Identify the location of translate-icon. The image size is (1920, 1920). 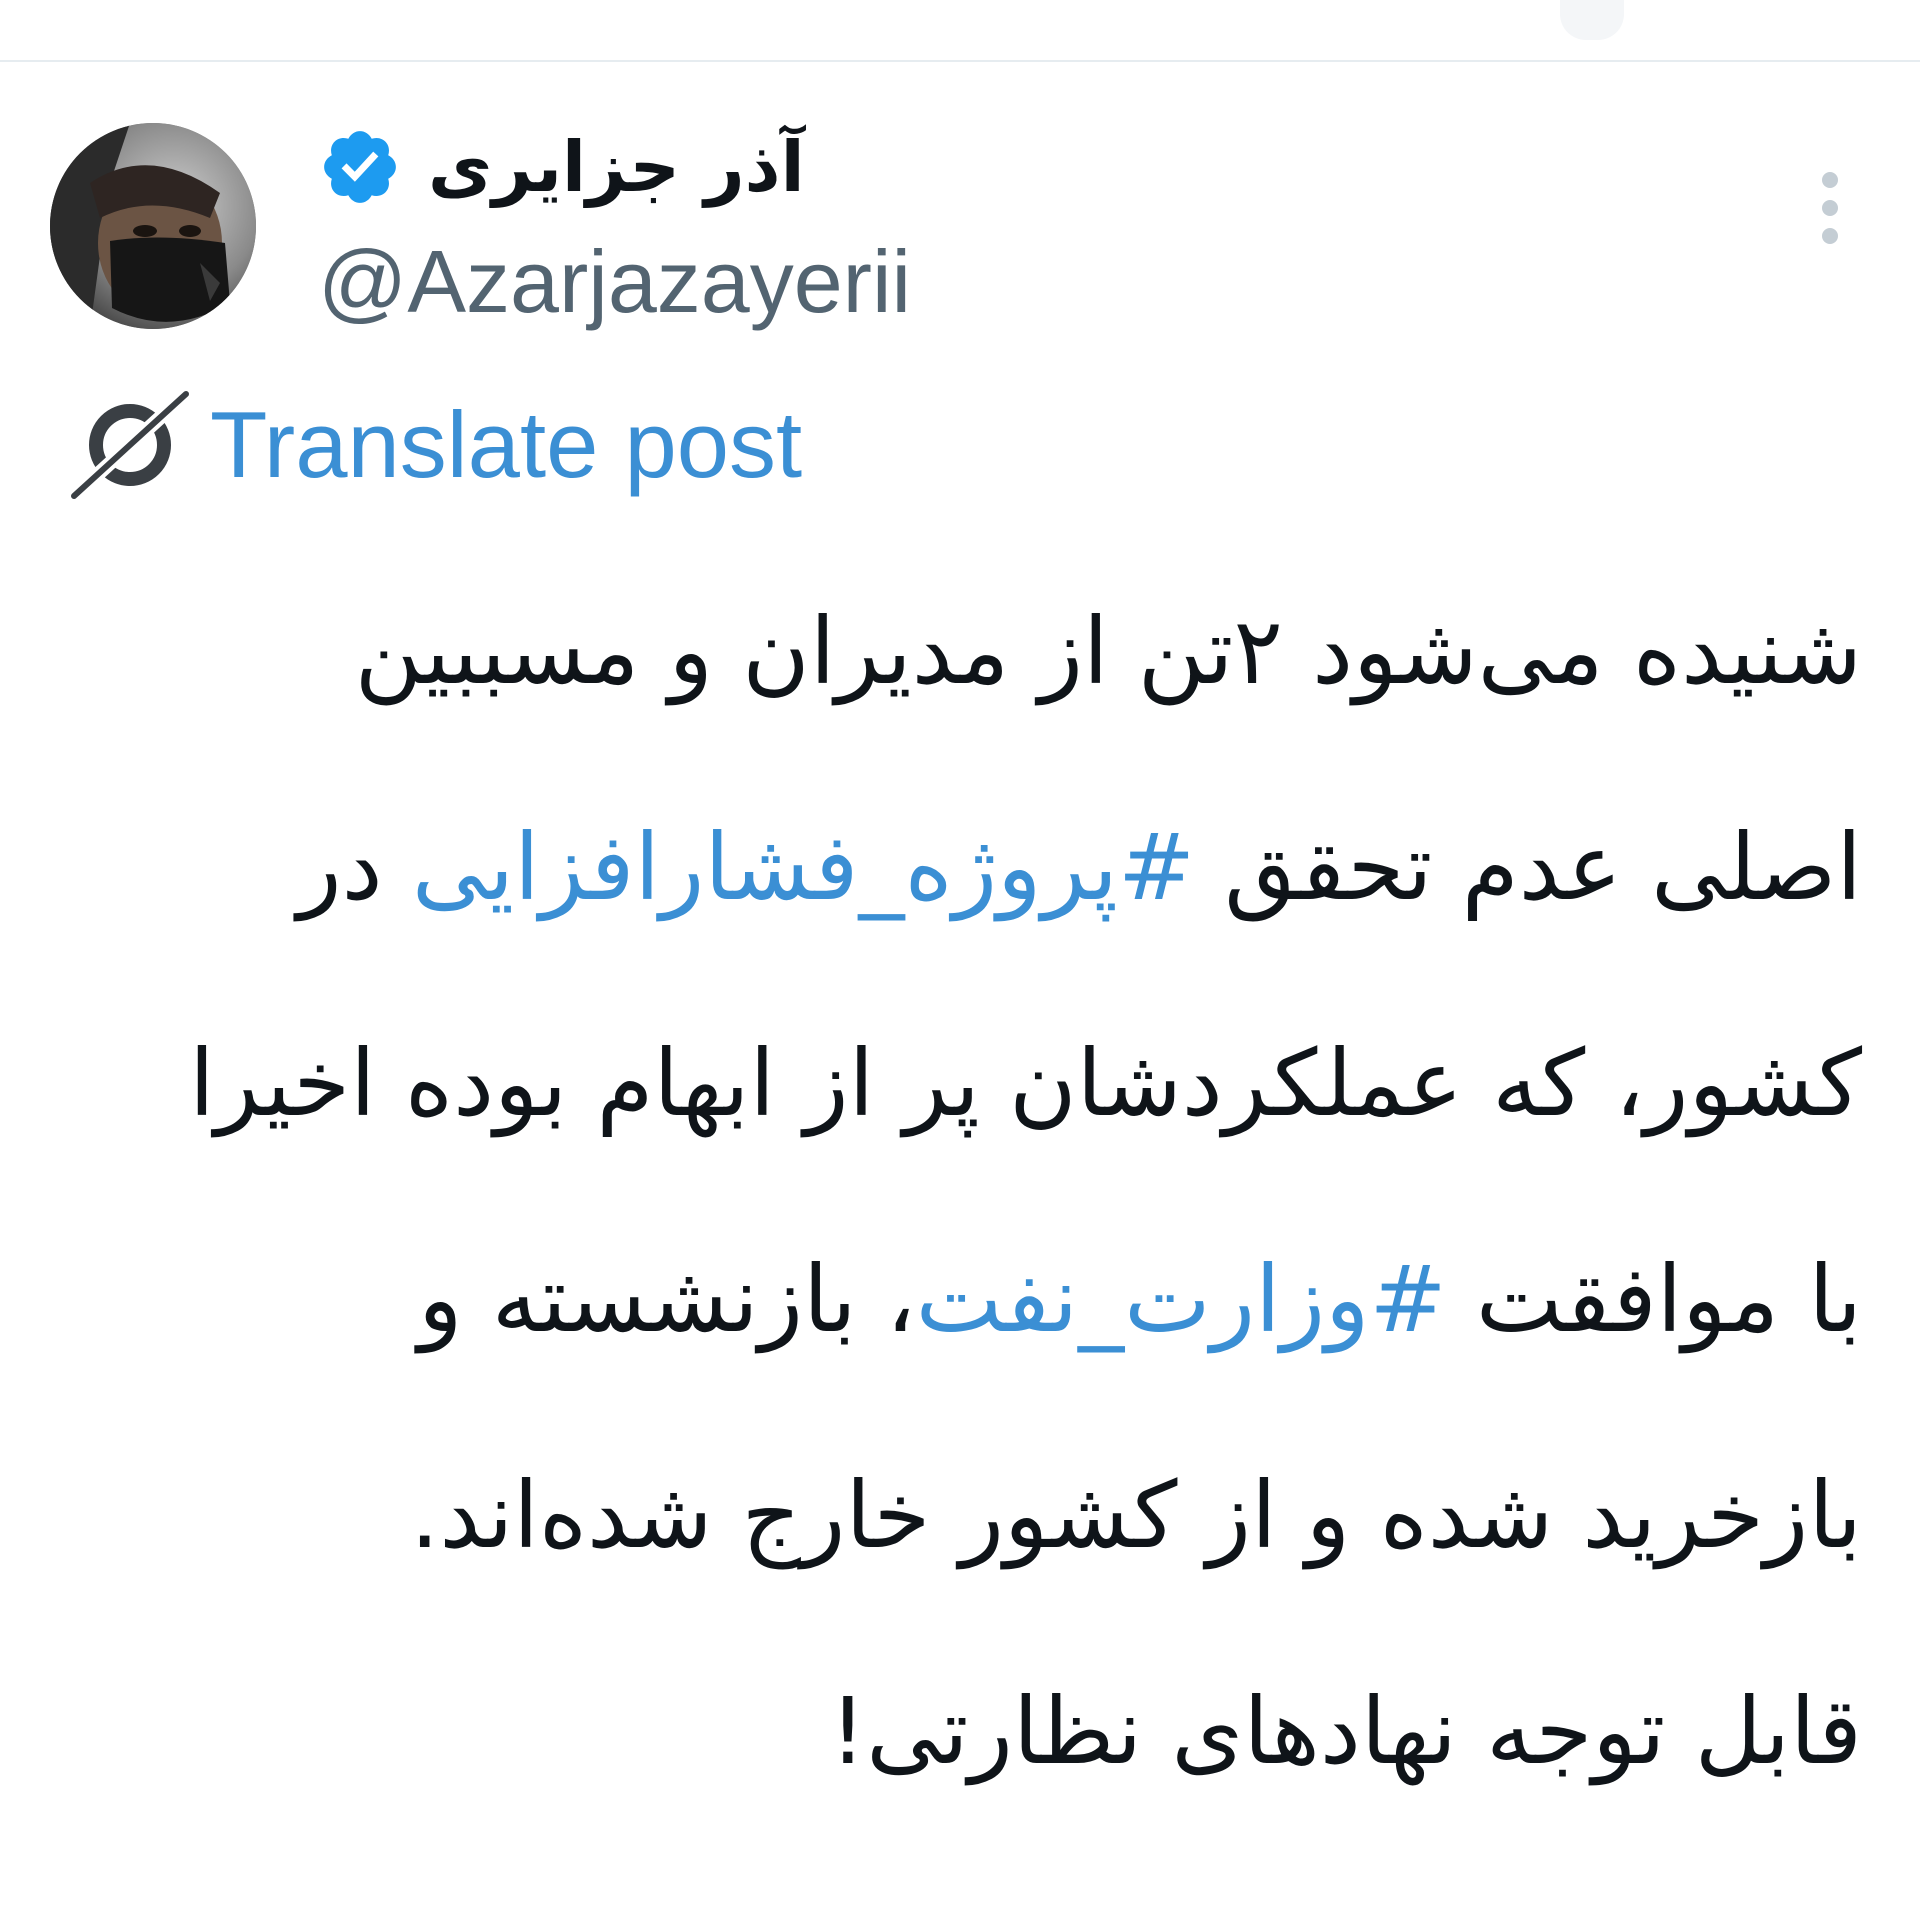
(130, 445).